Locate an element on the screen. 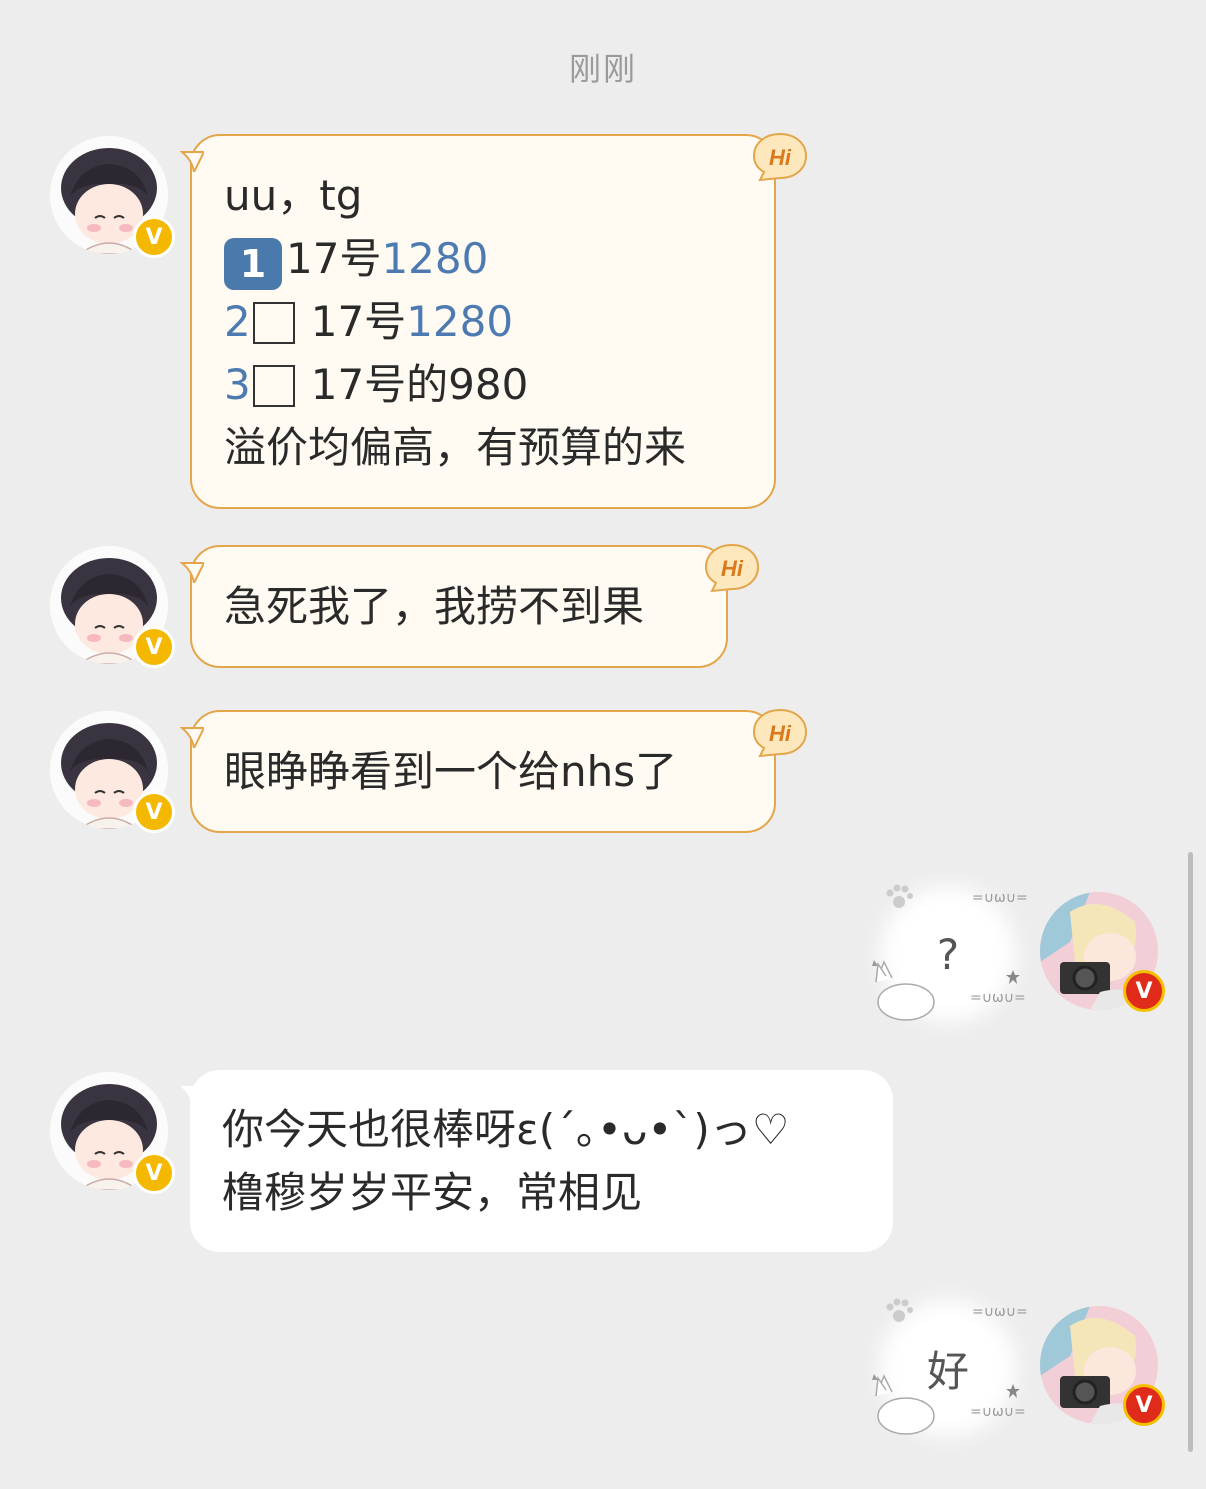 The height and width of the screenshot is (1489, 1206). keycap-one-icon: 1 is located at coordinates (253, 264).